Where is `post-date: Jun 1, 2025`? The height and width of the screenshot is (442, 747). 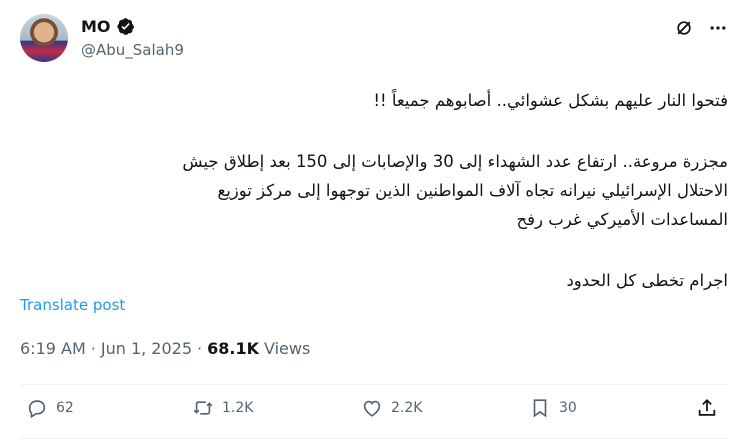
post-date: Jun 1, 2025 is located at coordinates (146, 348).